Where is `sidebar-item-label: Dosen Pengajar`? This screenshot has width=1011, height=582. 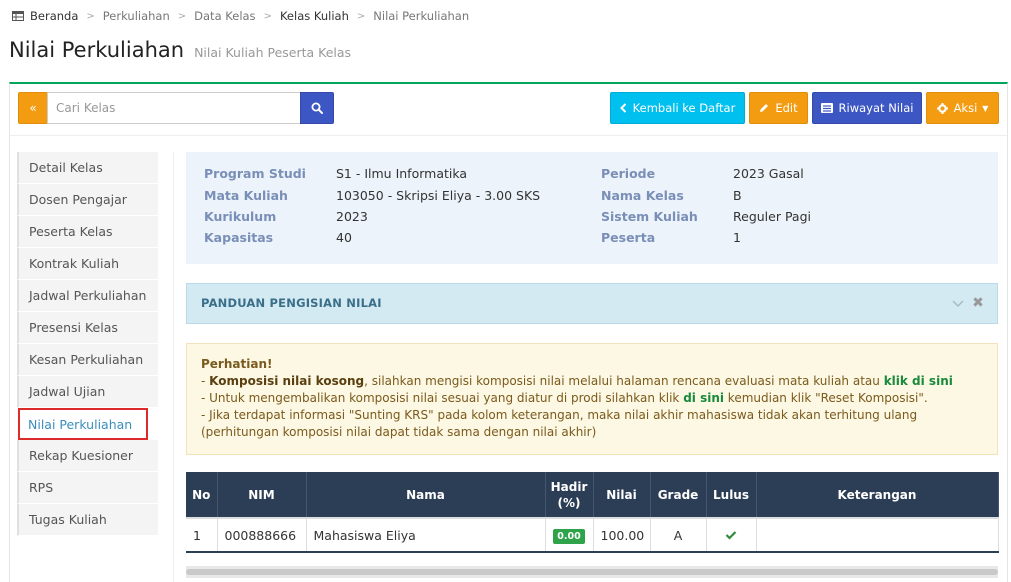 sidebar-item-label: Dosen Pengajar is located at coordinates (78, 199).